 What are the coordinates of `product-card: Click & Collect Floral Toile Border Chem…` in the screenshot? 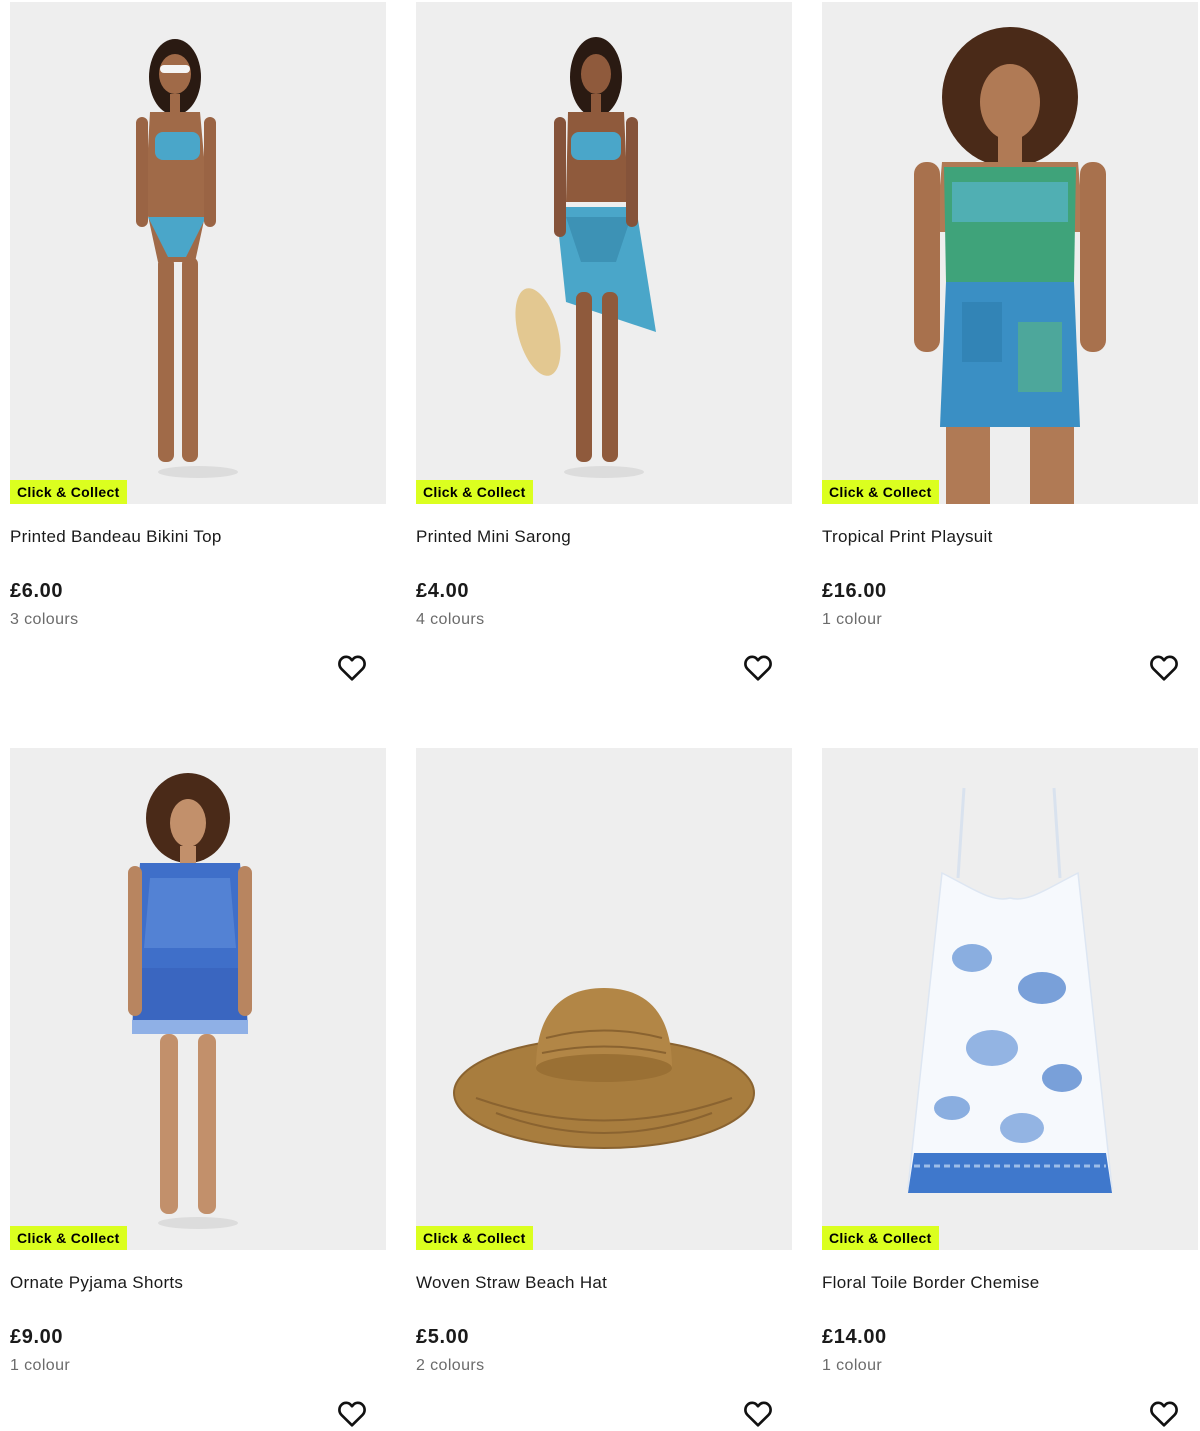 It's located at (1010, 1089).